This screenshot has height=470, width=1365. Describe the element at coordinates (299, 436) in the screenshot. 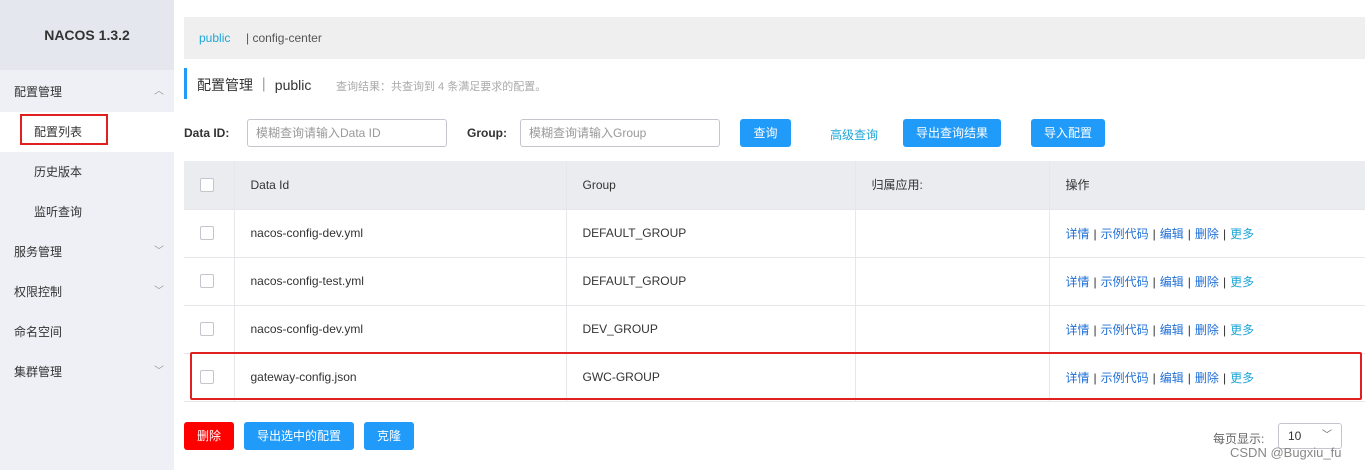

I see `export-selected-button: 导出选中的配置` at that location.